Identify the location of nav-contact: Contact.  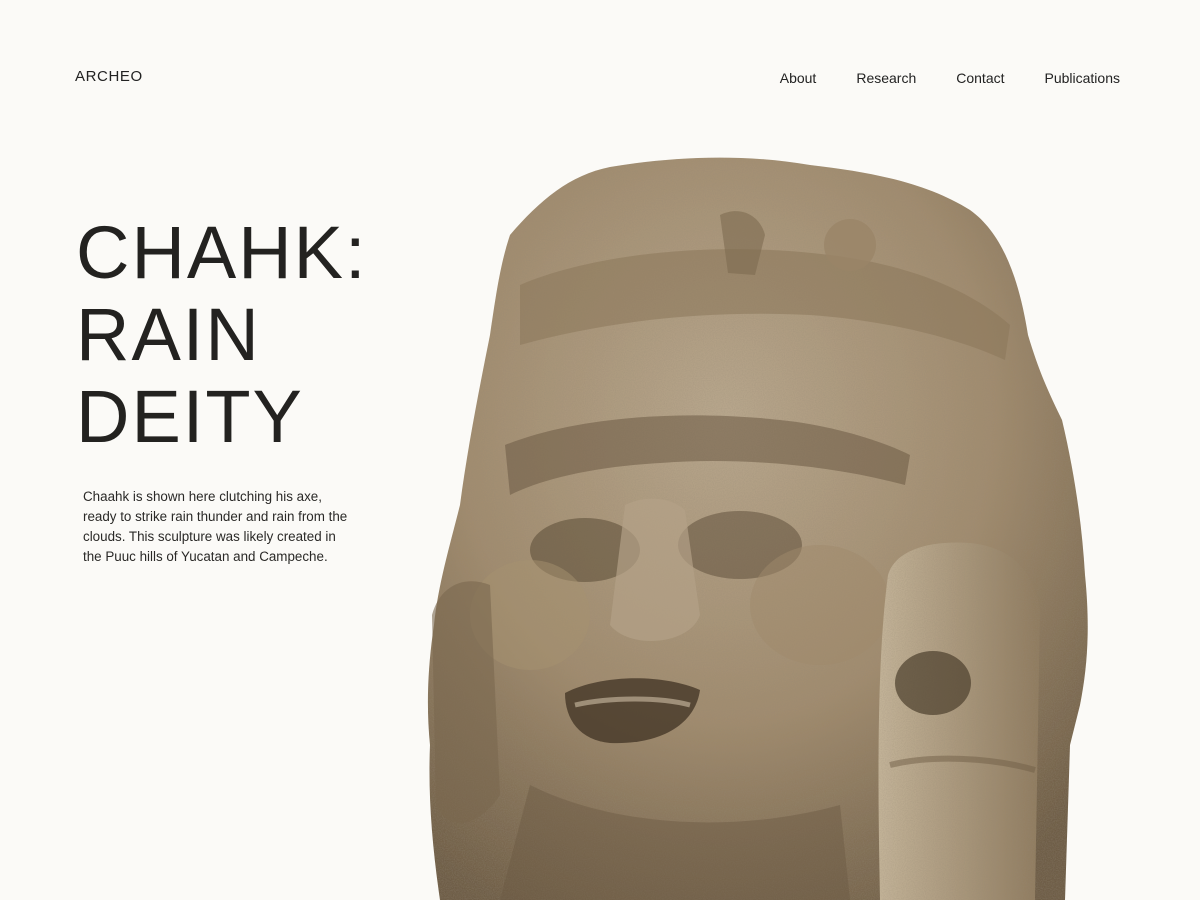
(980, 78).